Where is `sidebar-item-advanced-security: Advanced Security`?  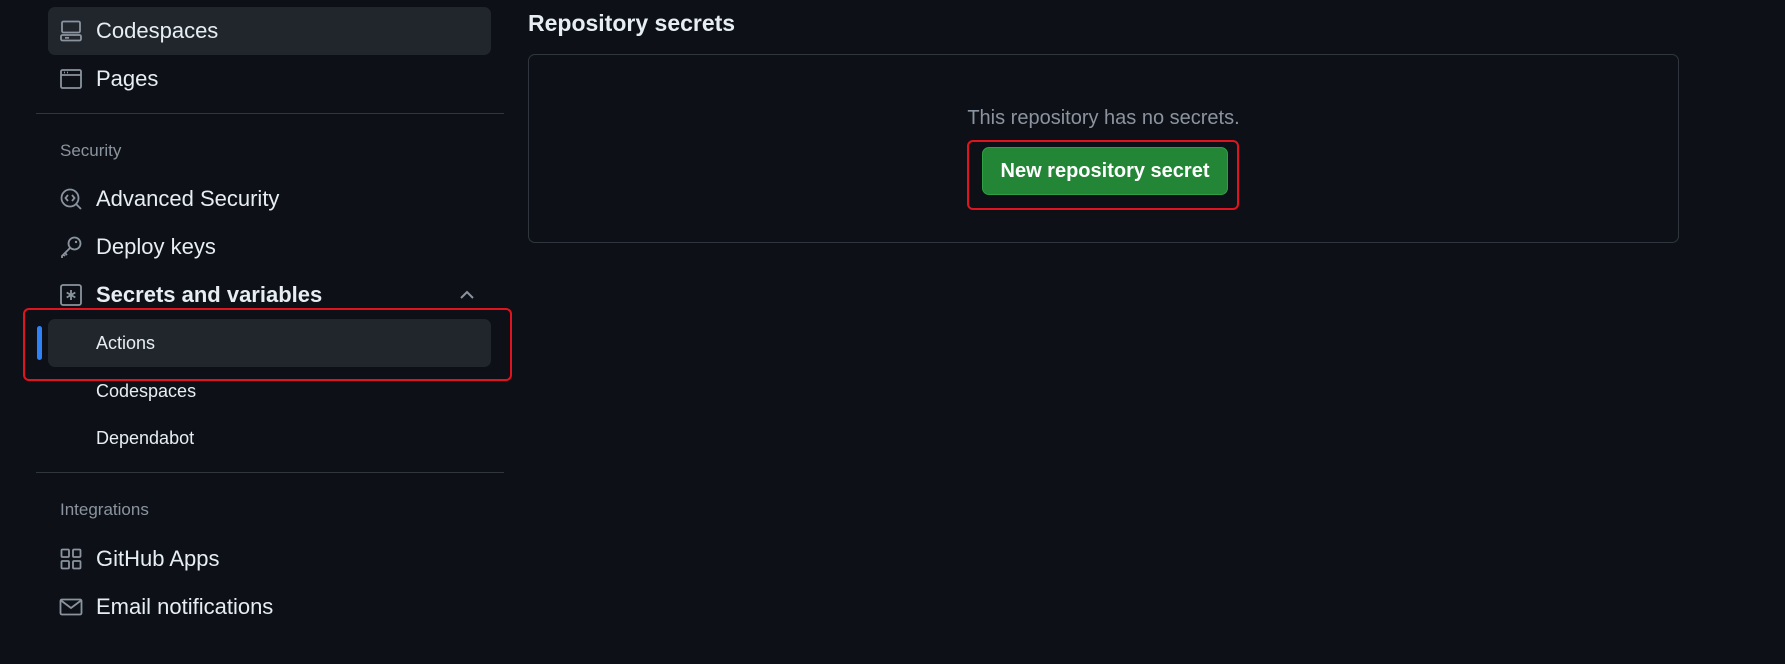 sidebar-item-advanced-security: Advanced Security is located at coordinates (269, 199).